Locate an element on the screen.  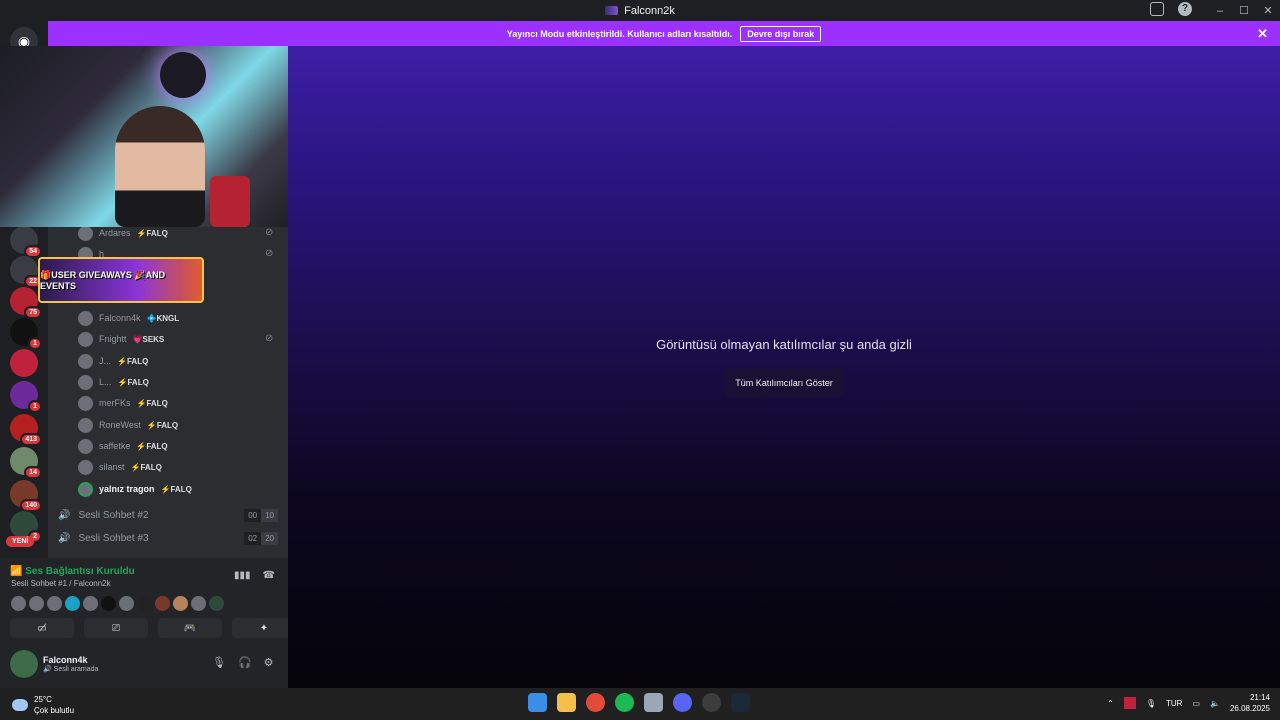
steam-icon is located at coordinates (740, 702).